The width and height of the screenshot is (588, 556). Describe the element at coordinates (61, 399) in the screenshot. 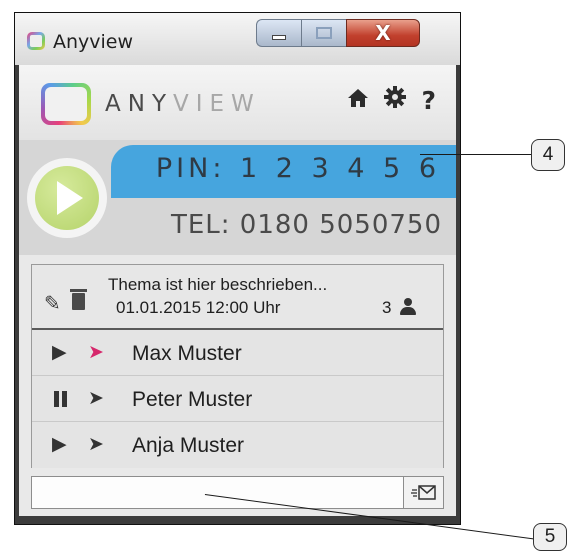

I see `pause-icon` at that location.